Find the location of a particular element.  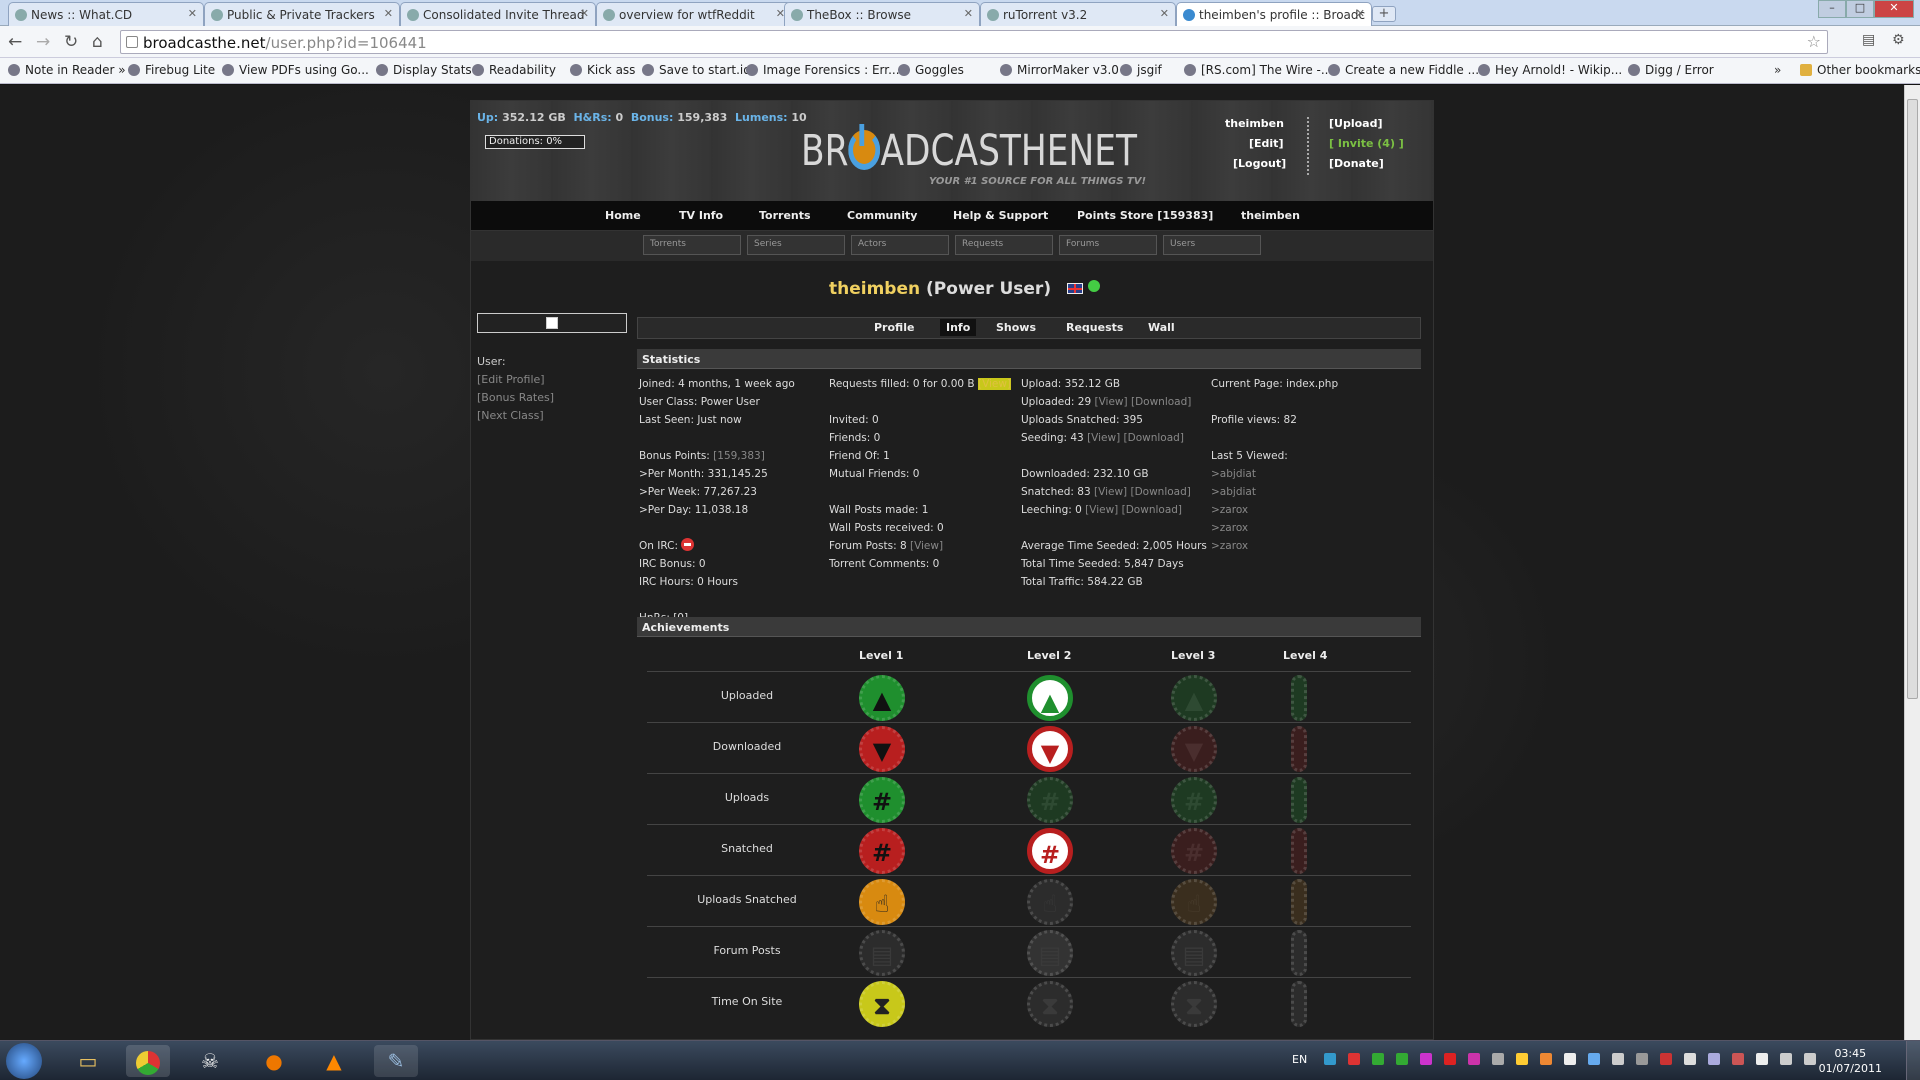

site-logo: BR ADCASTHENET is located at coordinates (969, 150).